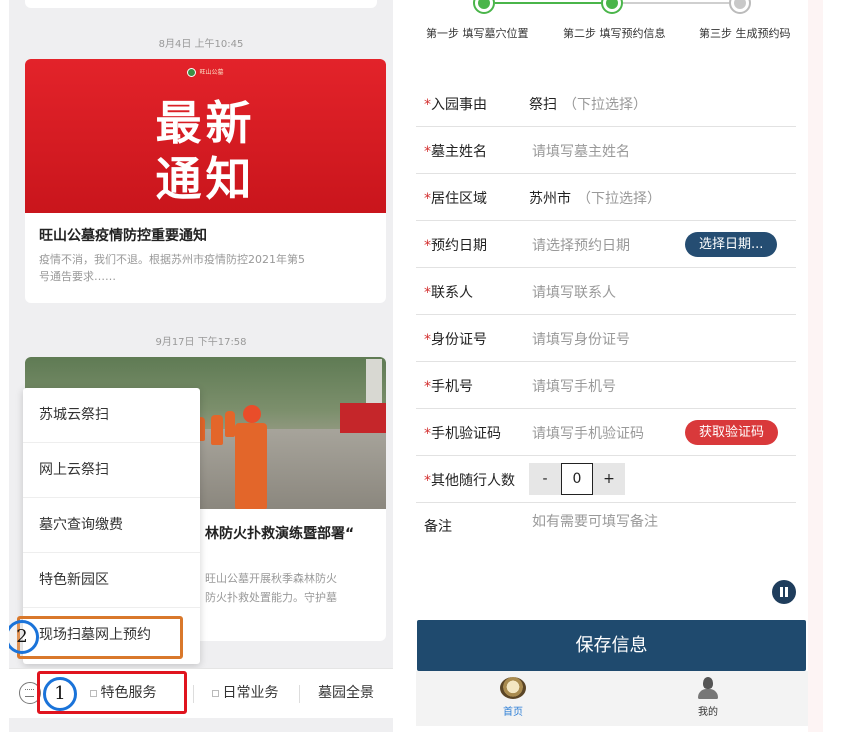  I want to click on field-residence-region: *居住区域 苏州市 （下拉选择）, so click(606, 197).